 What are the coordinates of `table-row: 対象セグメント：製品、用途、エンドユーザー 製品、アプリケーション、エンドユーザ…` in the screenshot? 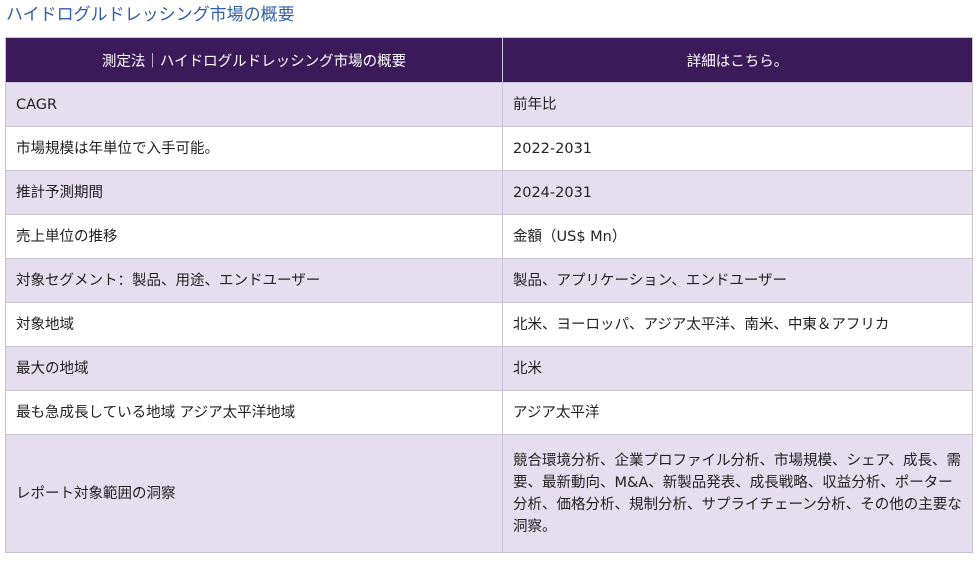 It's located at (489, 280).